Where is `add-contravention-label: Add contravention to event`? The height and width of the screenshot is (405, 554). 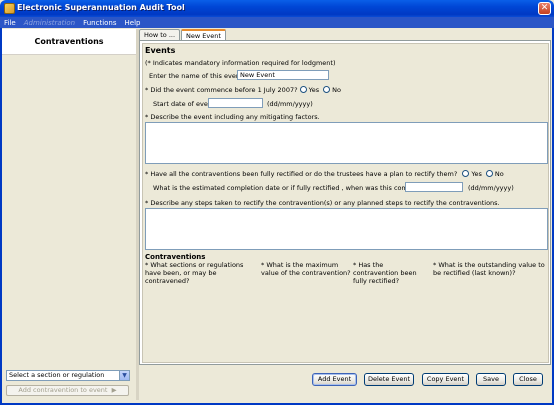
add-contravention-label: Add contravention to event is located at coordinates (63, 390).